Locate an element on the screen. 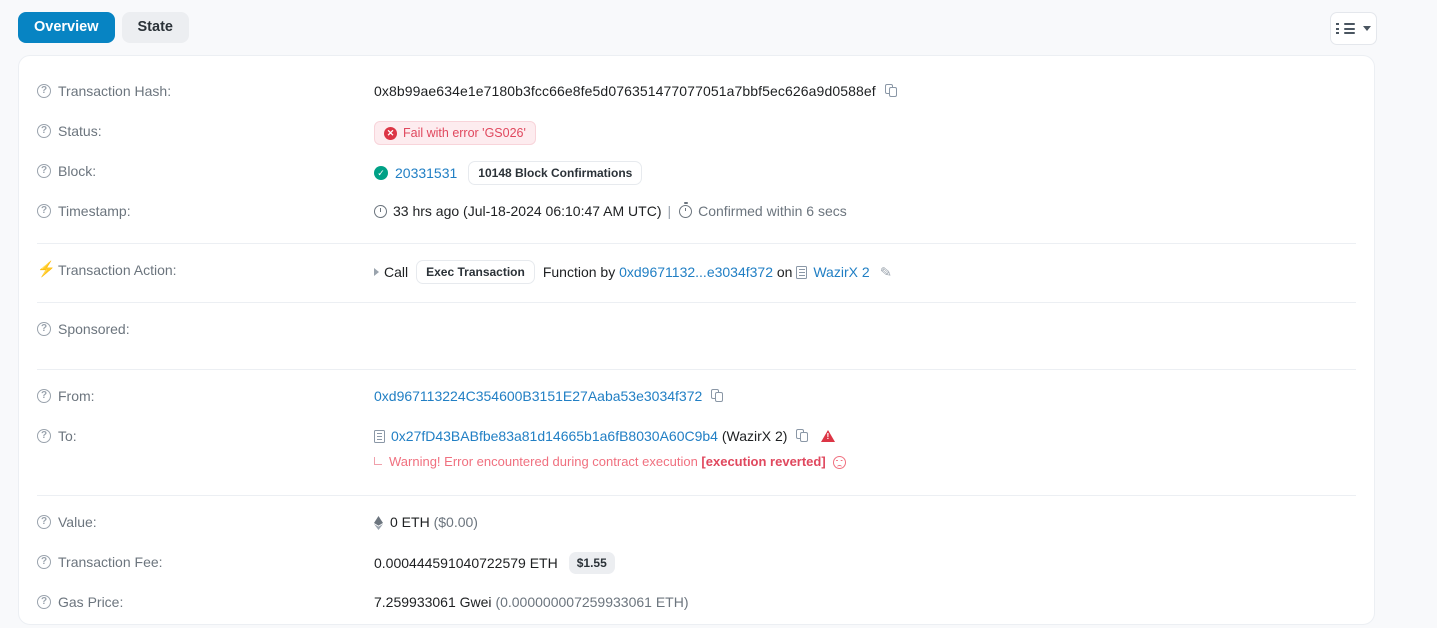 This screenshot has height=628, width=1437. label-text: Transaction Hash: is located at coordinates (115, 91).